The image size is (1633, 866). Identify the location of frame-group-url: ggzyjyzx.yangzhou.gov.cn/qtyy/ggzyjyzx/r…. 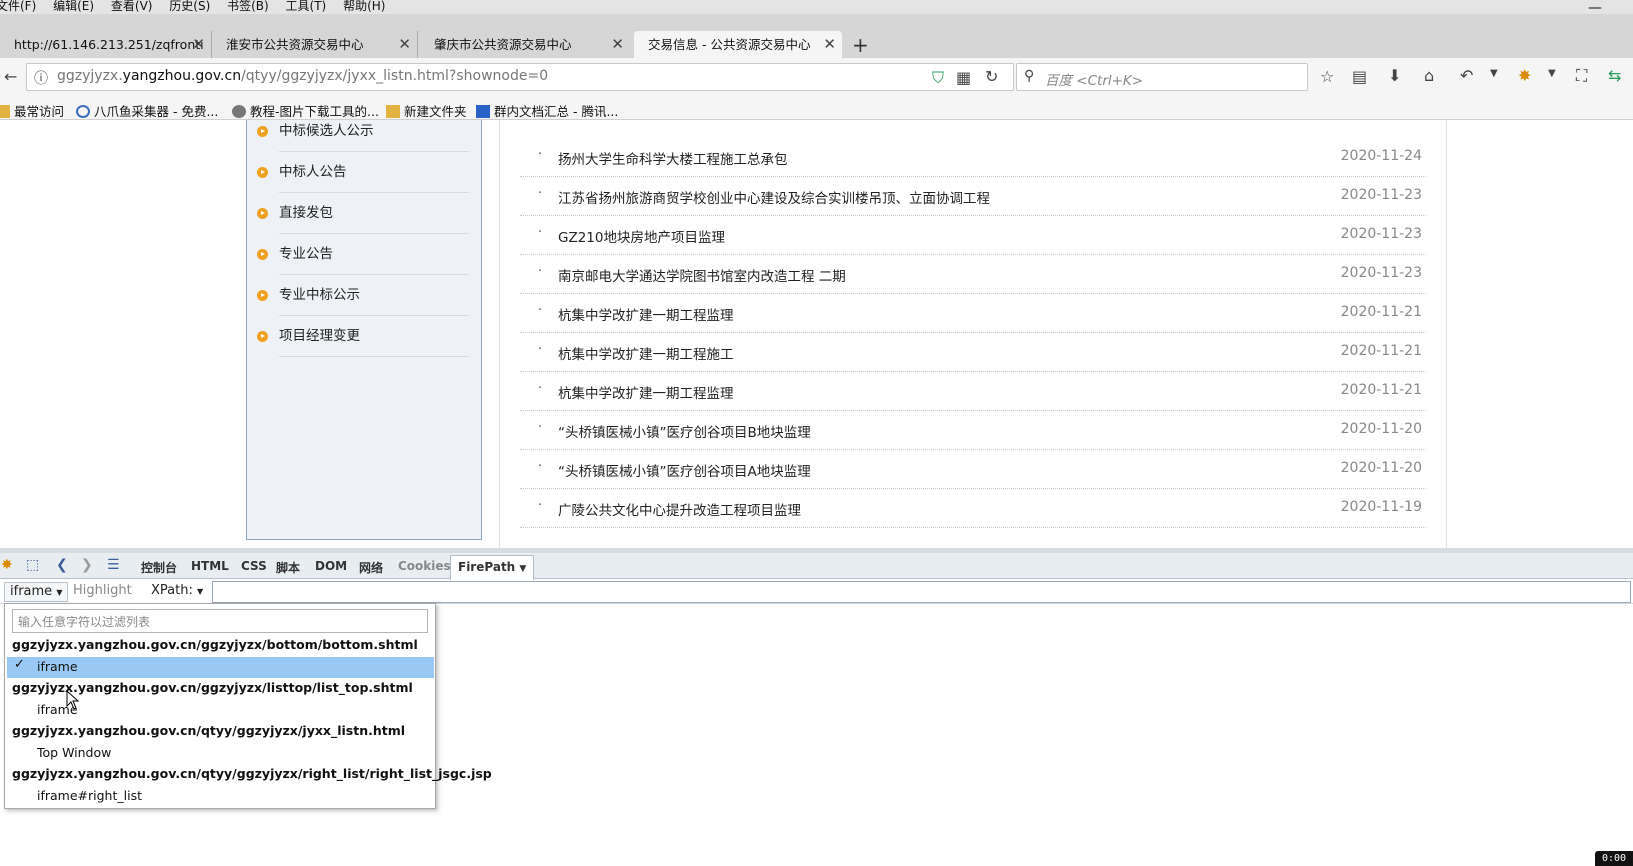
(252, 773).